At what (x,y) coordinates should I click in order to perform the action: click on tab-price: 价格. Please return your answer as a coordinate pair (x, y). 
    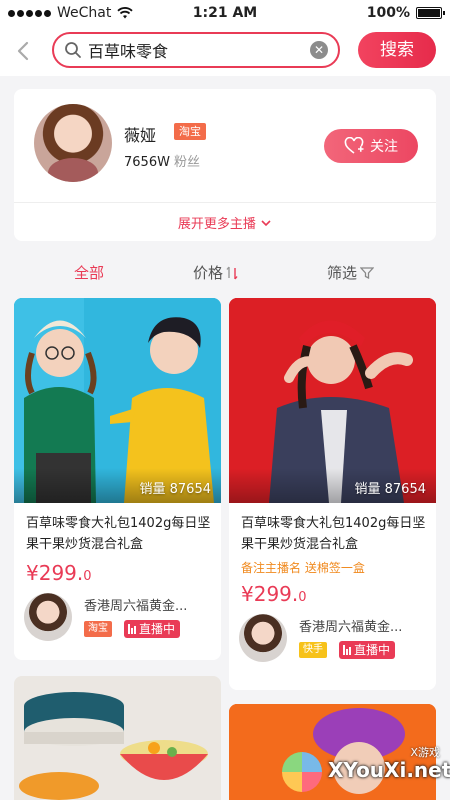
    Looking at the image, I should click on (215, 272).